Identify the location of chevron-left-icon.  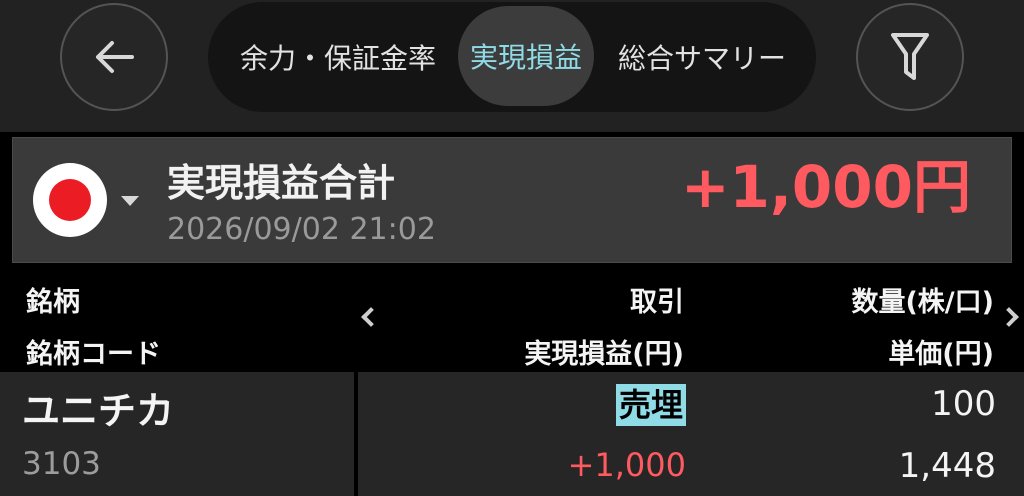
(371, 317).